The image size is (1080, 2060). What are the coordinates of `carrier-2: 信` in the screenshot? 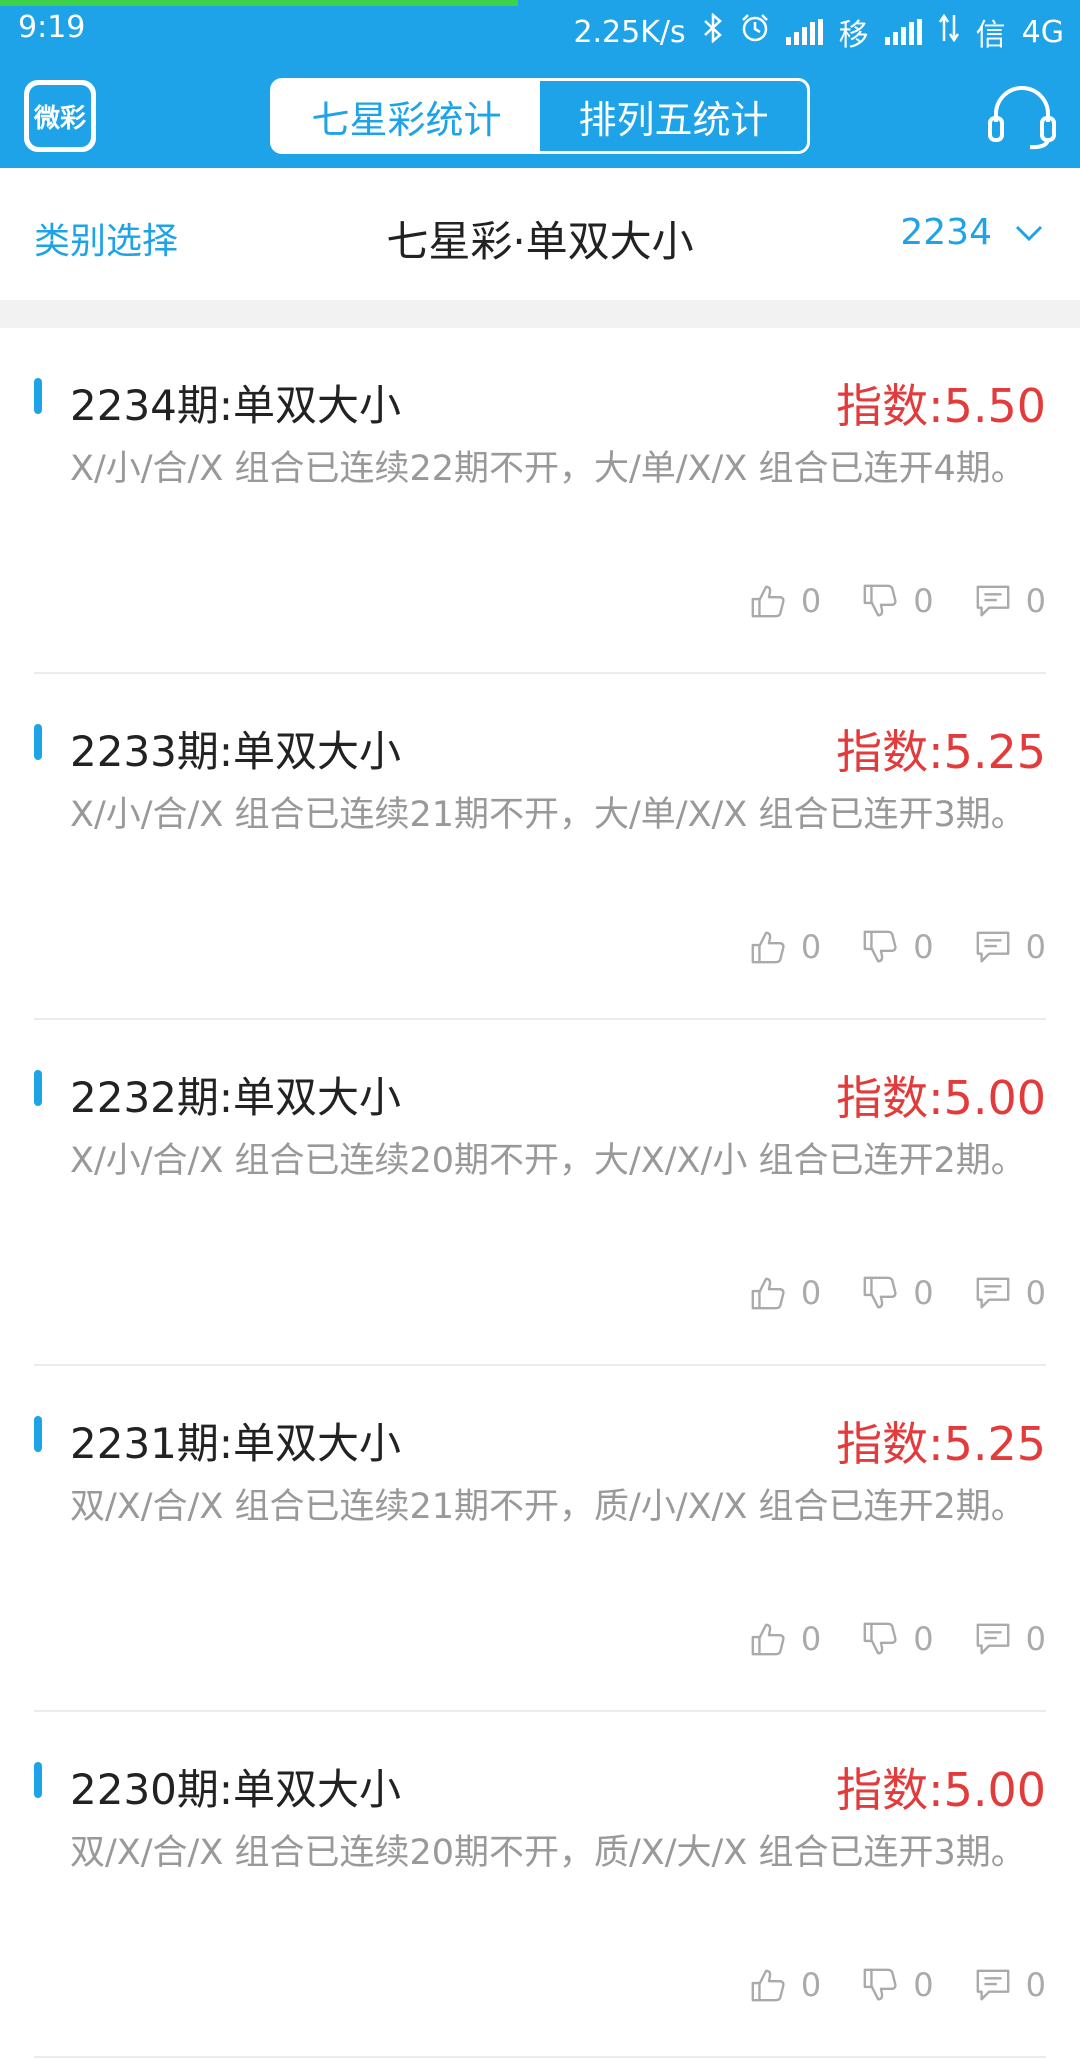 It's located at (990, 35).